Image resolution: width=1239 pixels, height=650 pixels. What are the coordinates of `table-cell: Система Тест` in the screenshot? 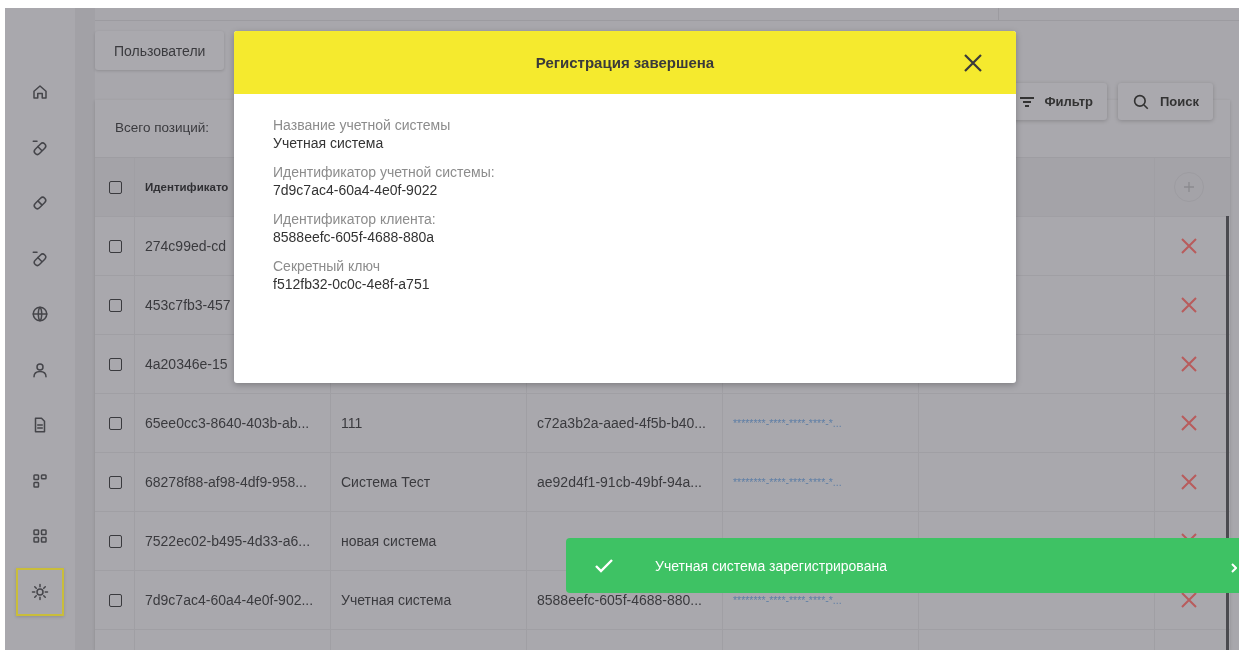 It's located at (386, 482).